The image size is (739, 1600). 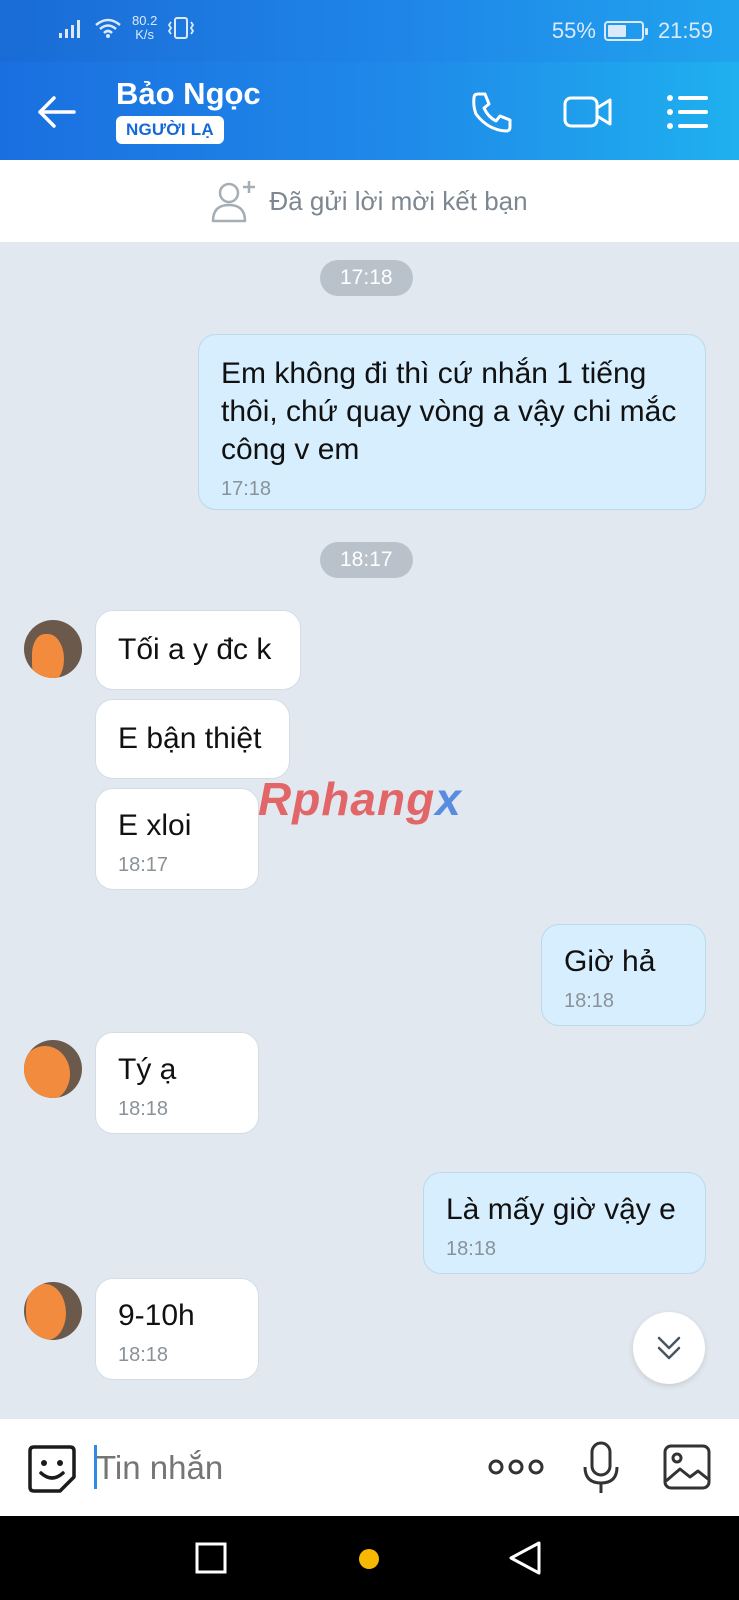 I want to click on message-bubble-incoming: Tối a y đc k, so click(x=198, y=650).